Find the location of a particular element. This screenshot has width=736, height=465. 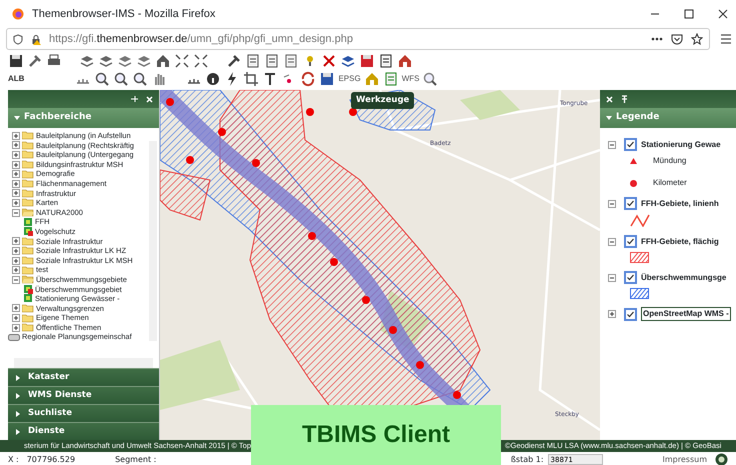

accordion-header: WMS Dienste is located at coordinates (83, 395).